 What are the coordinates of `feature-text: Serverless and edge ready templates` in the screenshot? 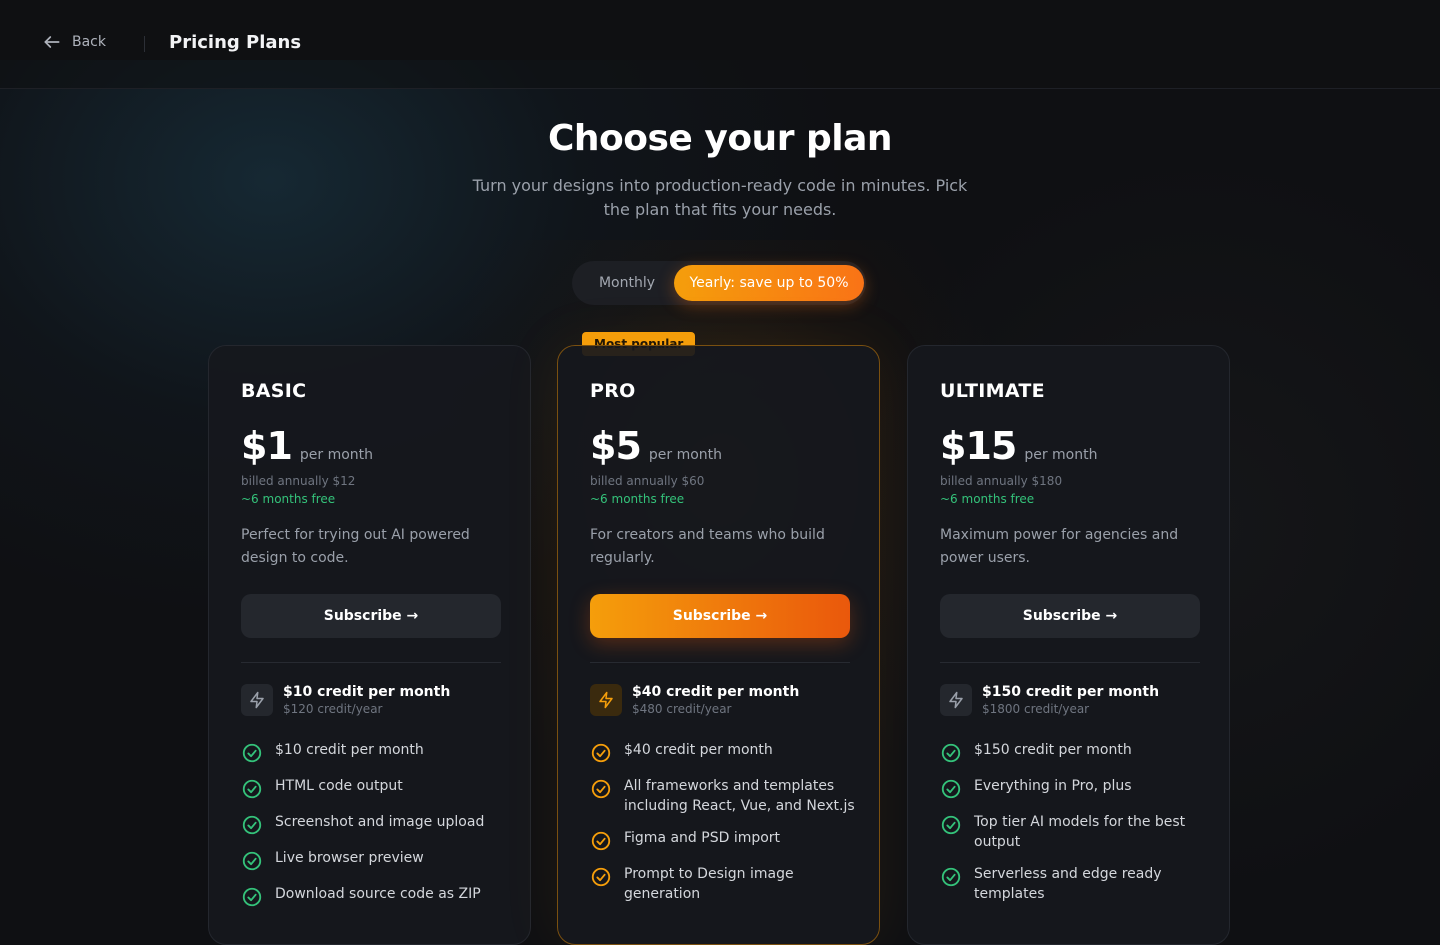 It's located at (1068, 884).